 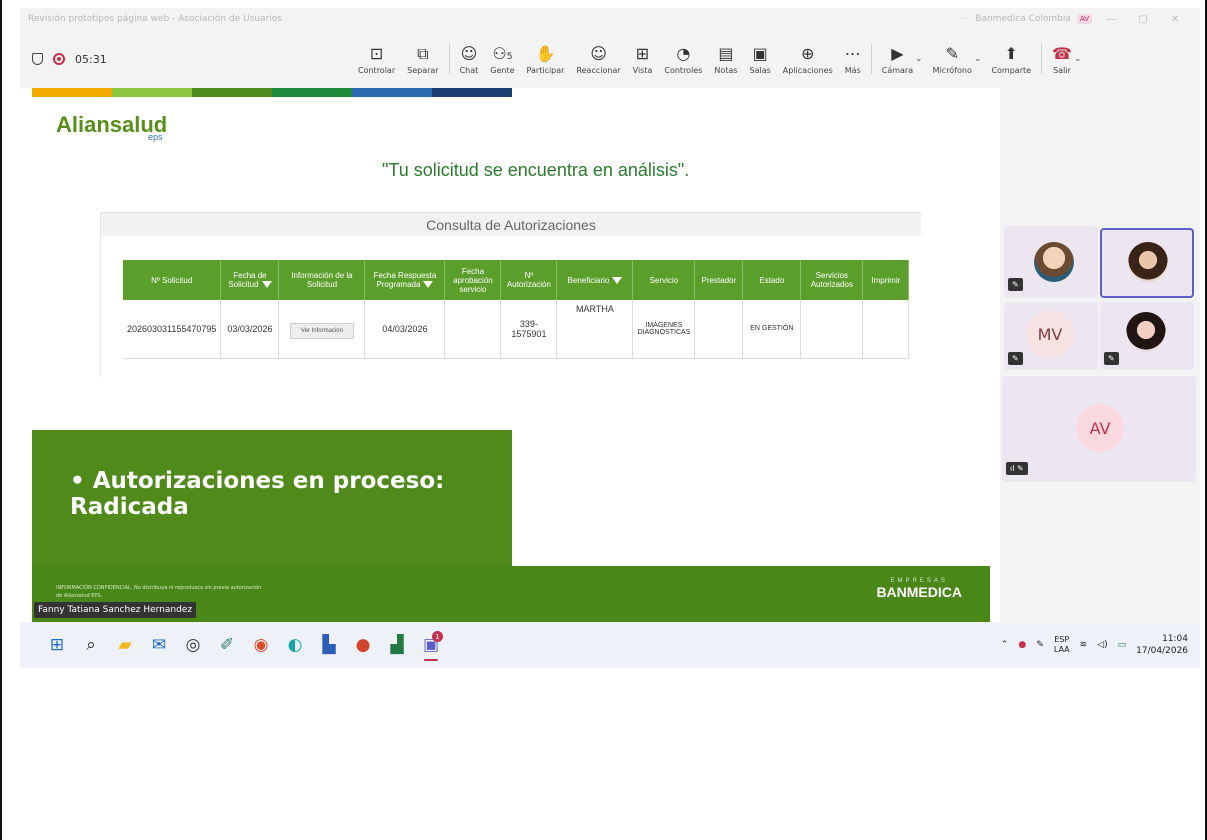 I want to click on notes-icon: ▤, so click(x=726, y=53).